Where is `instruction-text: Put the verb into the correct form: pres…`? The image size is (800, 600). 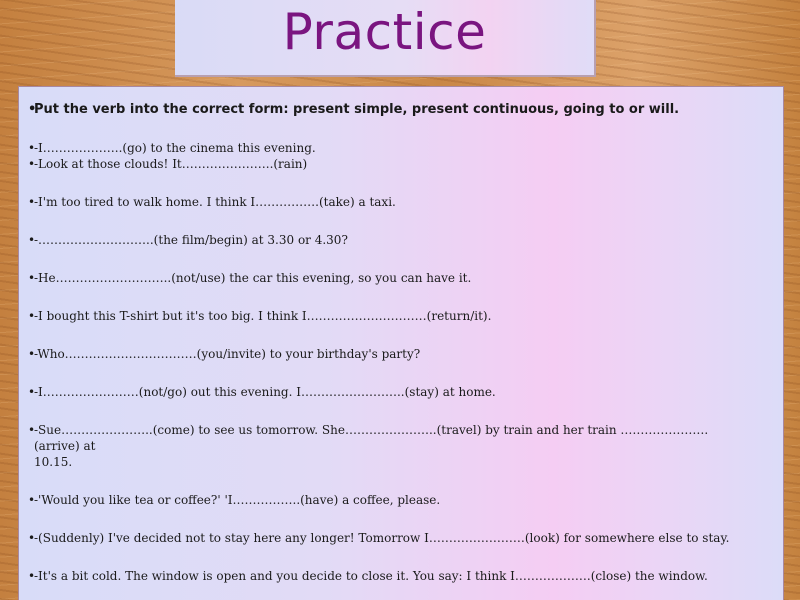 instruction-text: Put the verb into the correct form: pres… is located at coordinates (394, 109).